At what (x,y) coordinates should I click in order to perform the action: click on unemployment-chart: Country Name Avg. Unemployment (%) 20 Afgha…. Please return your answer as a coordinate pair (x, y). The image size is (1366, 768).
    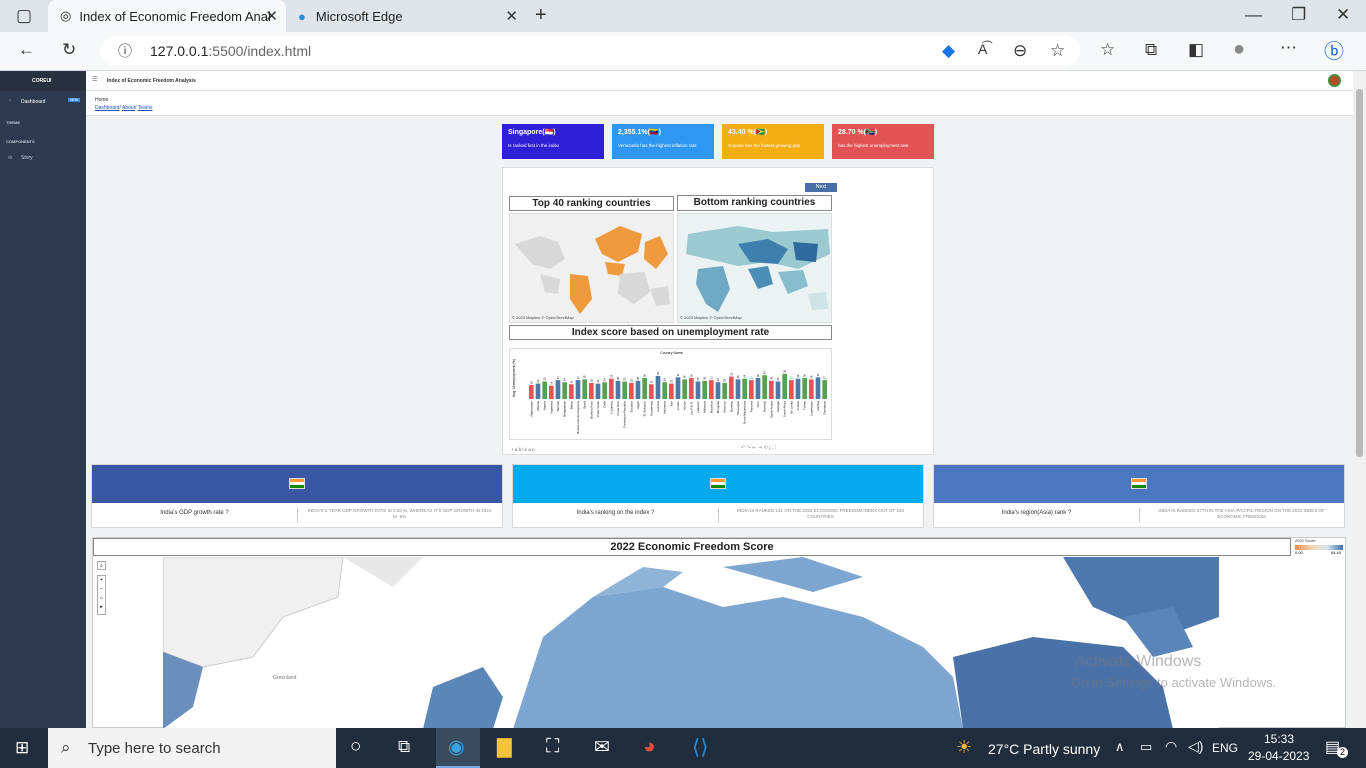
    Looking at the image, I should click on (670, 394).